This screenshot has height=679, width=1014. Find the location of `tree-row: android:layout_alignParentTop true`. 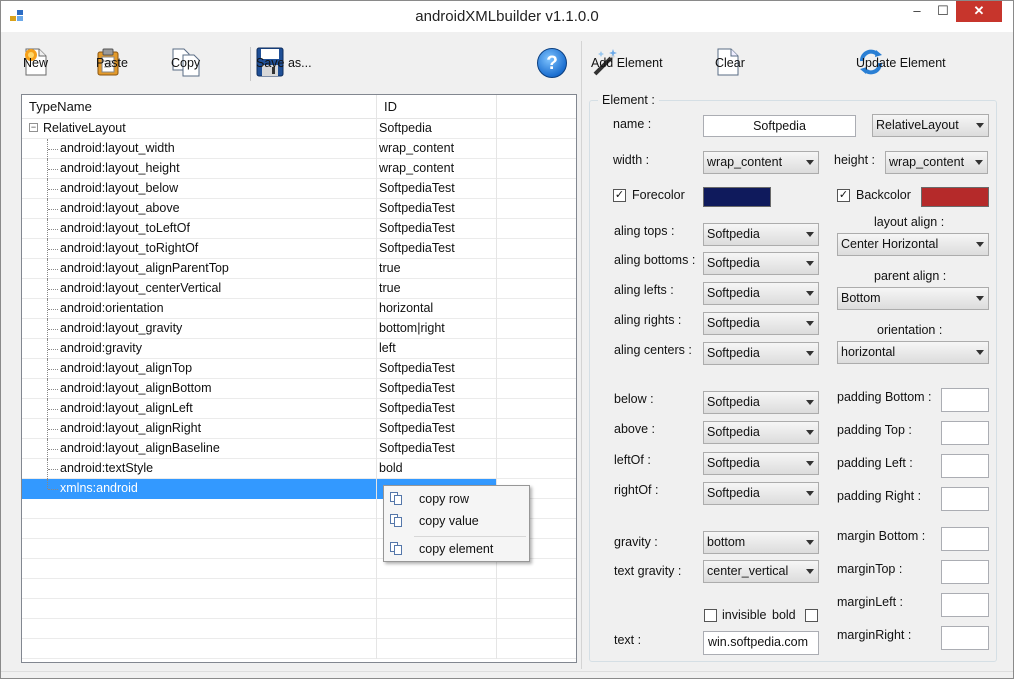

tree-row: android:layout_alignParentTop true is located at coordinates (299, 269).